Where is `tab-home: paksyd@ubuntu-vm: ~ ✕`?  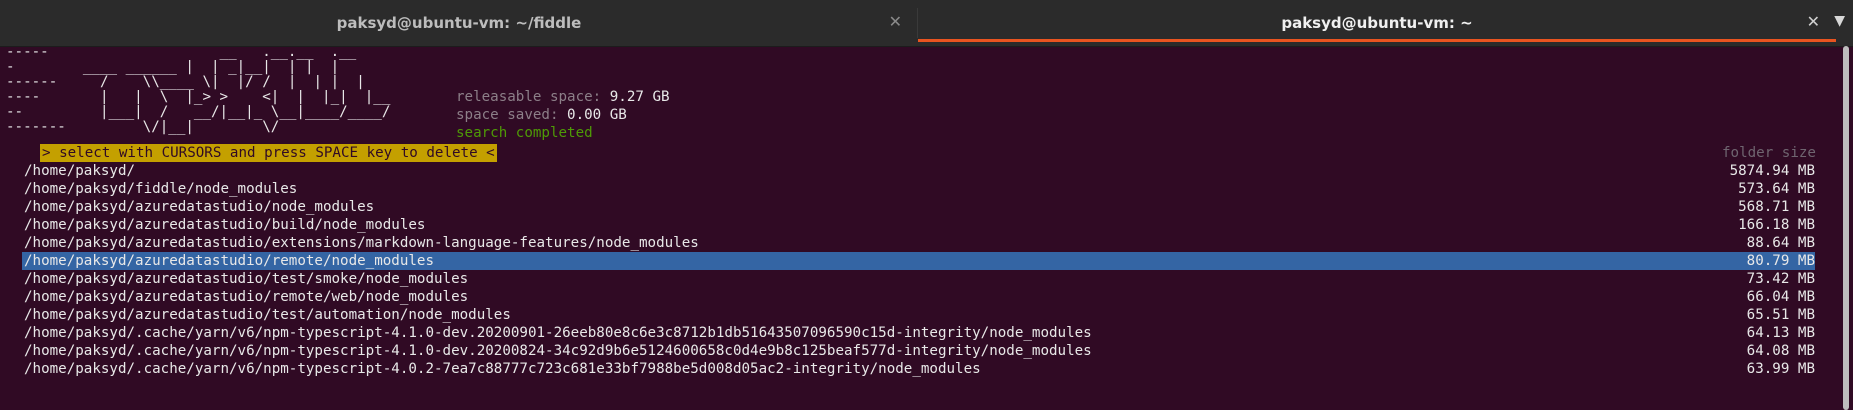 tab-home: paksyd@ubuntu-vm: ~ ✕ is located at coordinates (1377, 23).